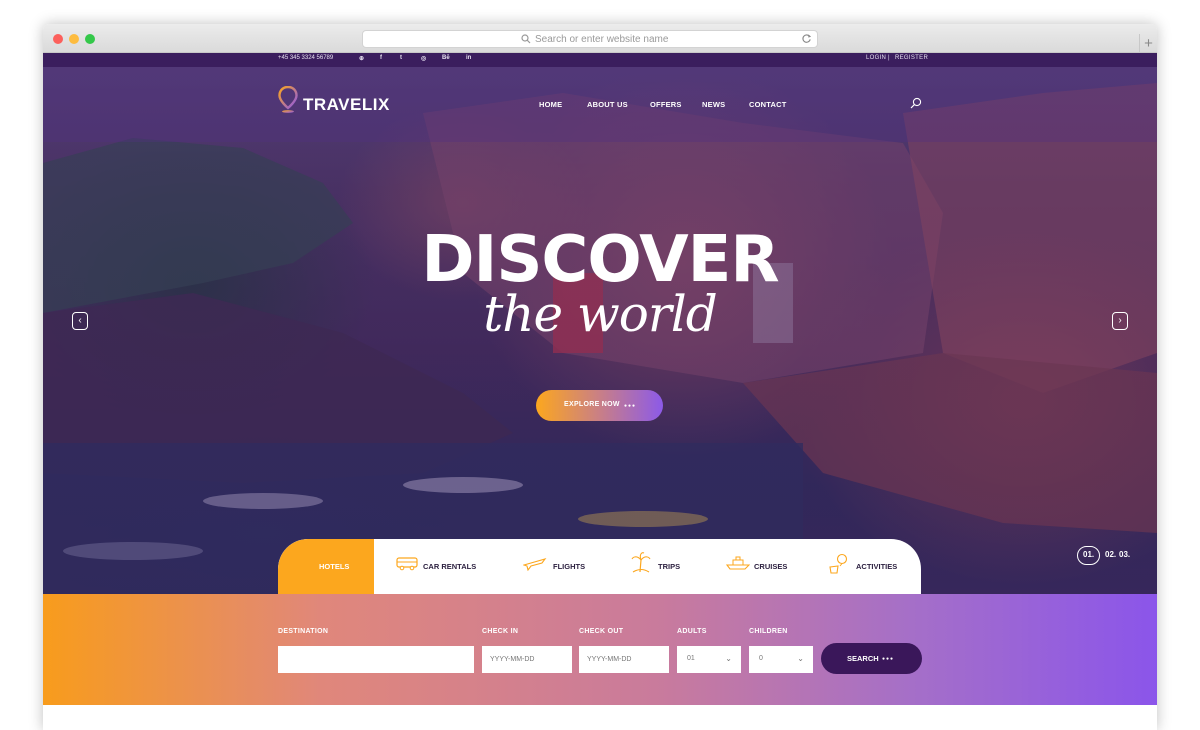 Image resolution: width=1200 pixels, height=730 pixels. I want to click on address-bar: Search or enter website name, so click(590, 39).